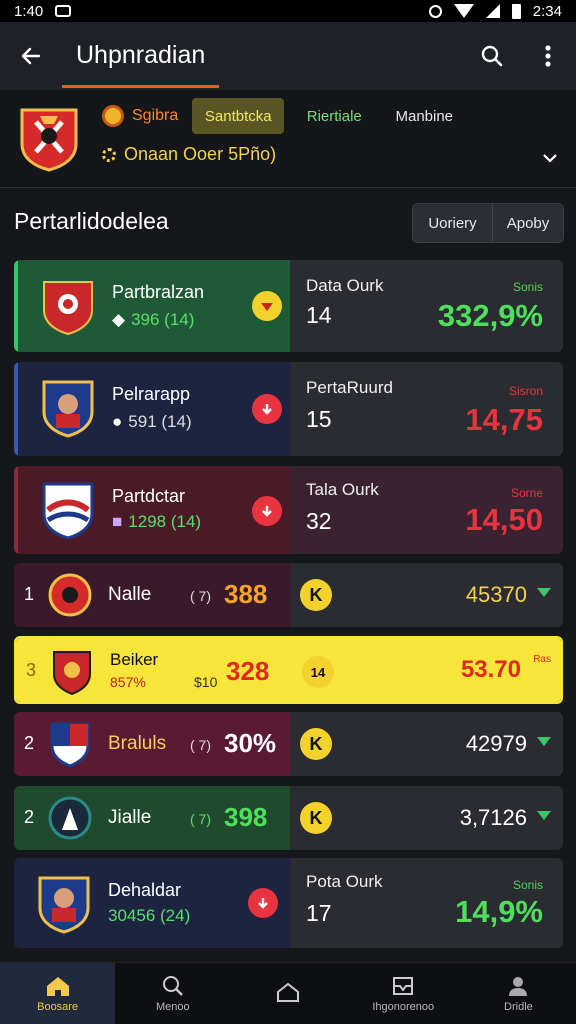  Describe the element at coordinates (137, 743) in the screenshot. I see `row-name: Braluls` at that location.